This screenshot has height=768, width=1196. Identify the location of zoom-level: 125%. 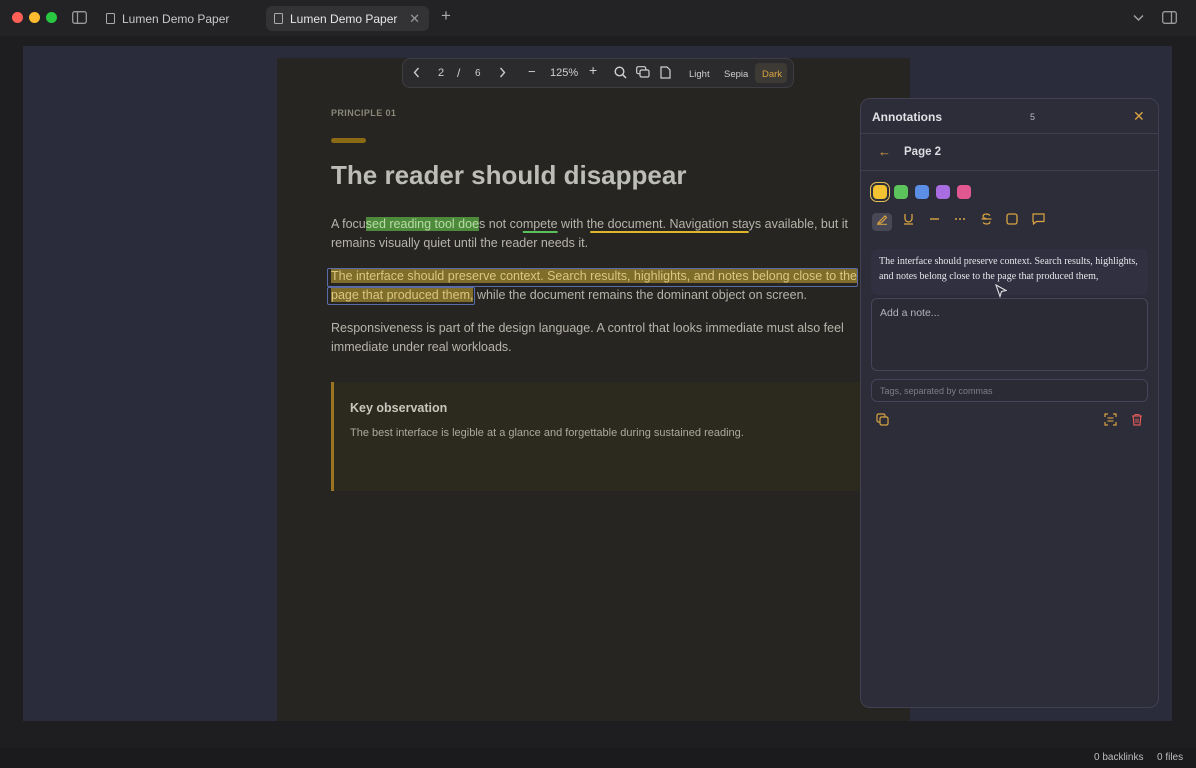
(564, 73).